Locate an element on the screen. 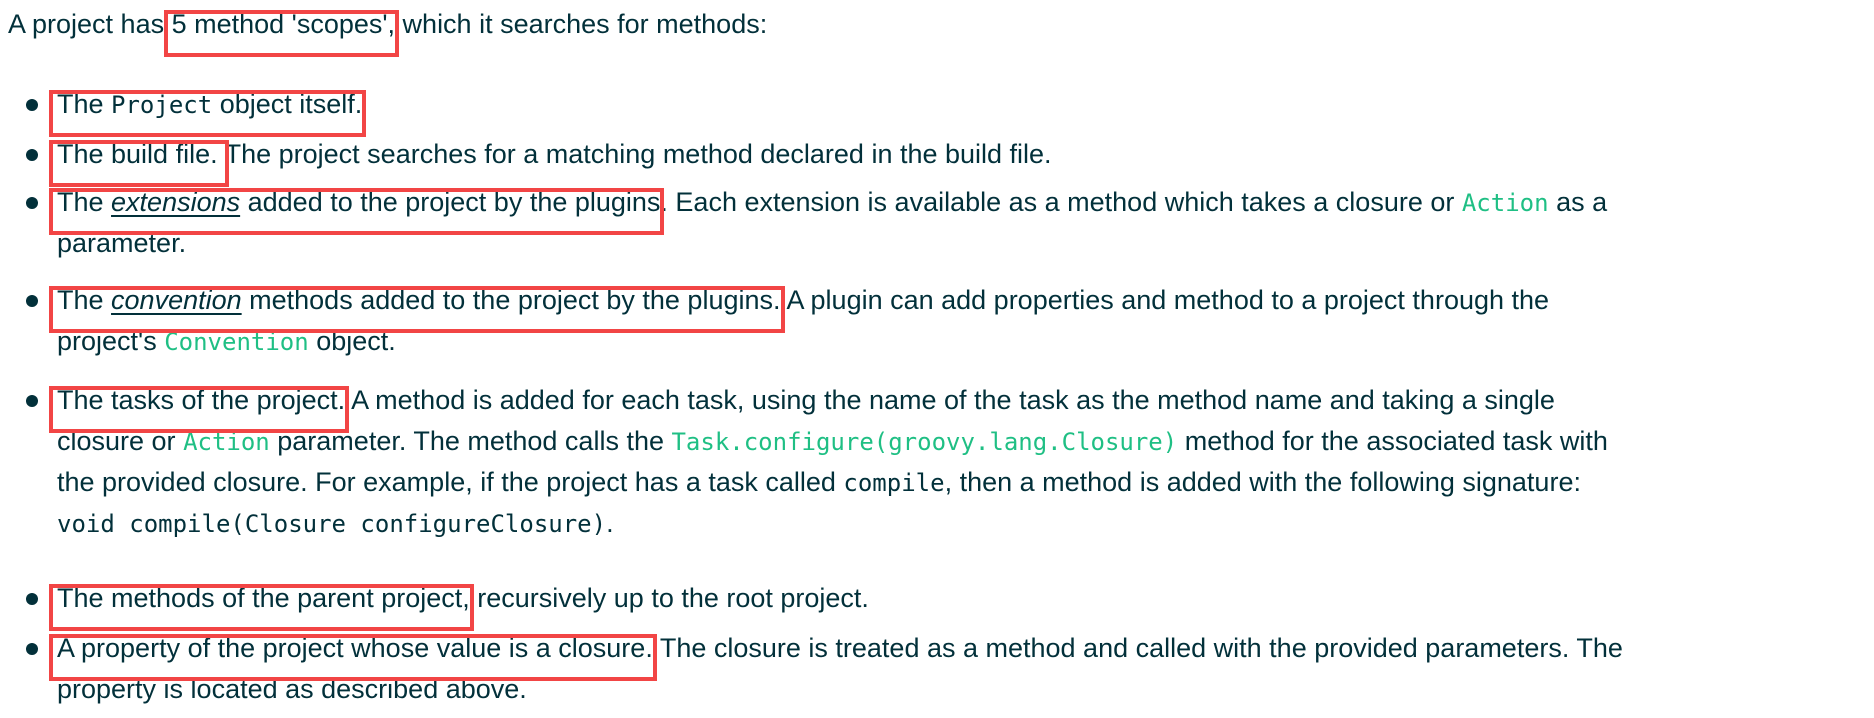 This screenshot has height=718, width=1874. list-item-line: project's Convention object. is located at coordinates (226, 341).